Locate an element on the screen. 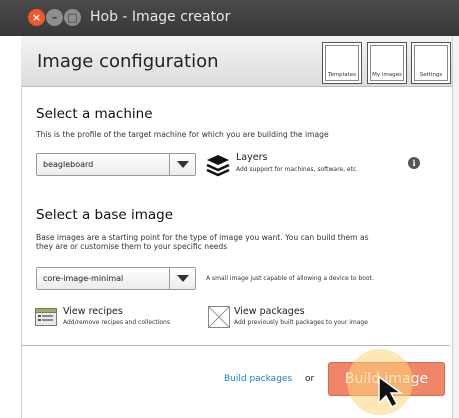 The width and height of the screenshot is (459, 418). window-right-edge is located at coordinates (455, 227).